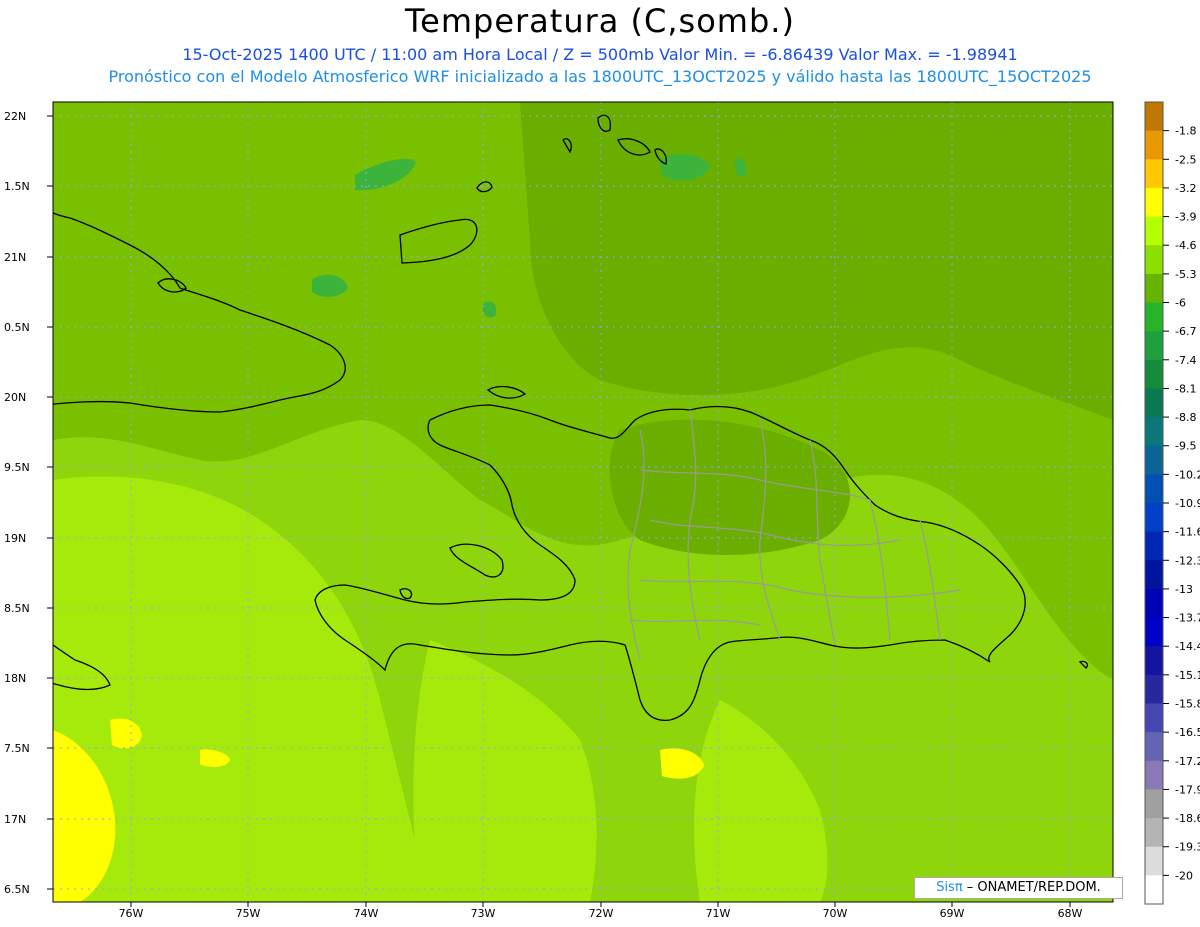  I want to click on colorbar-label: -13.7, so click(1187, 618).